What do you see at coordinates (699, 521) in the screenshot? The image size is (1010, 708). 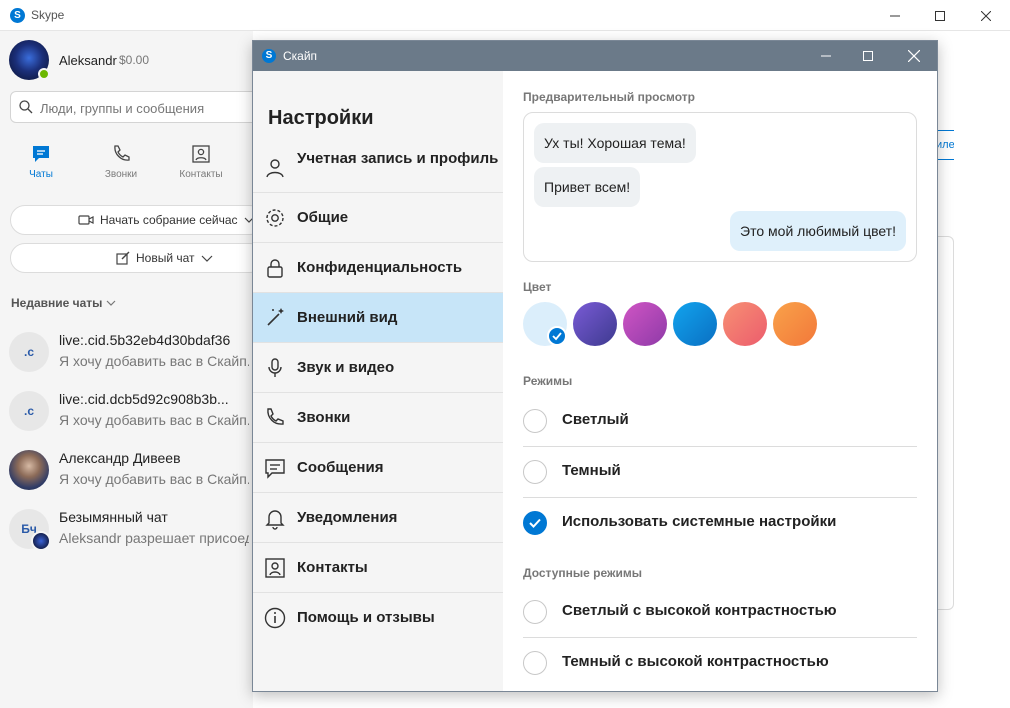 I see `radio-label: Использовать системные настройки` at bounding box center [699, 521].